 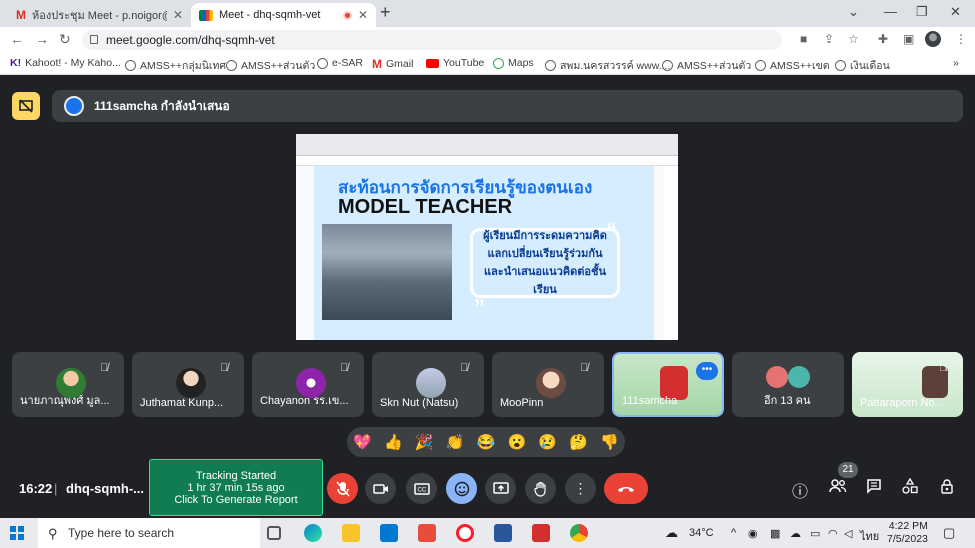 What do you see at coordinates (461, 488) in the screenshot?
I see `emoji-icon` at bounding box center [461, 488].